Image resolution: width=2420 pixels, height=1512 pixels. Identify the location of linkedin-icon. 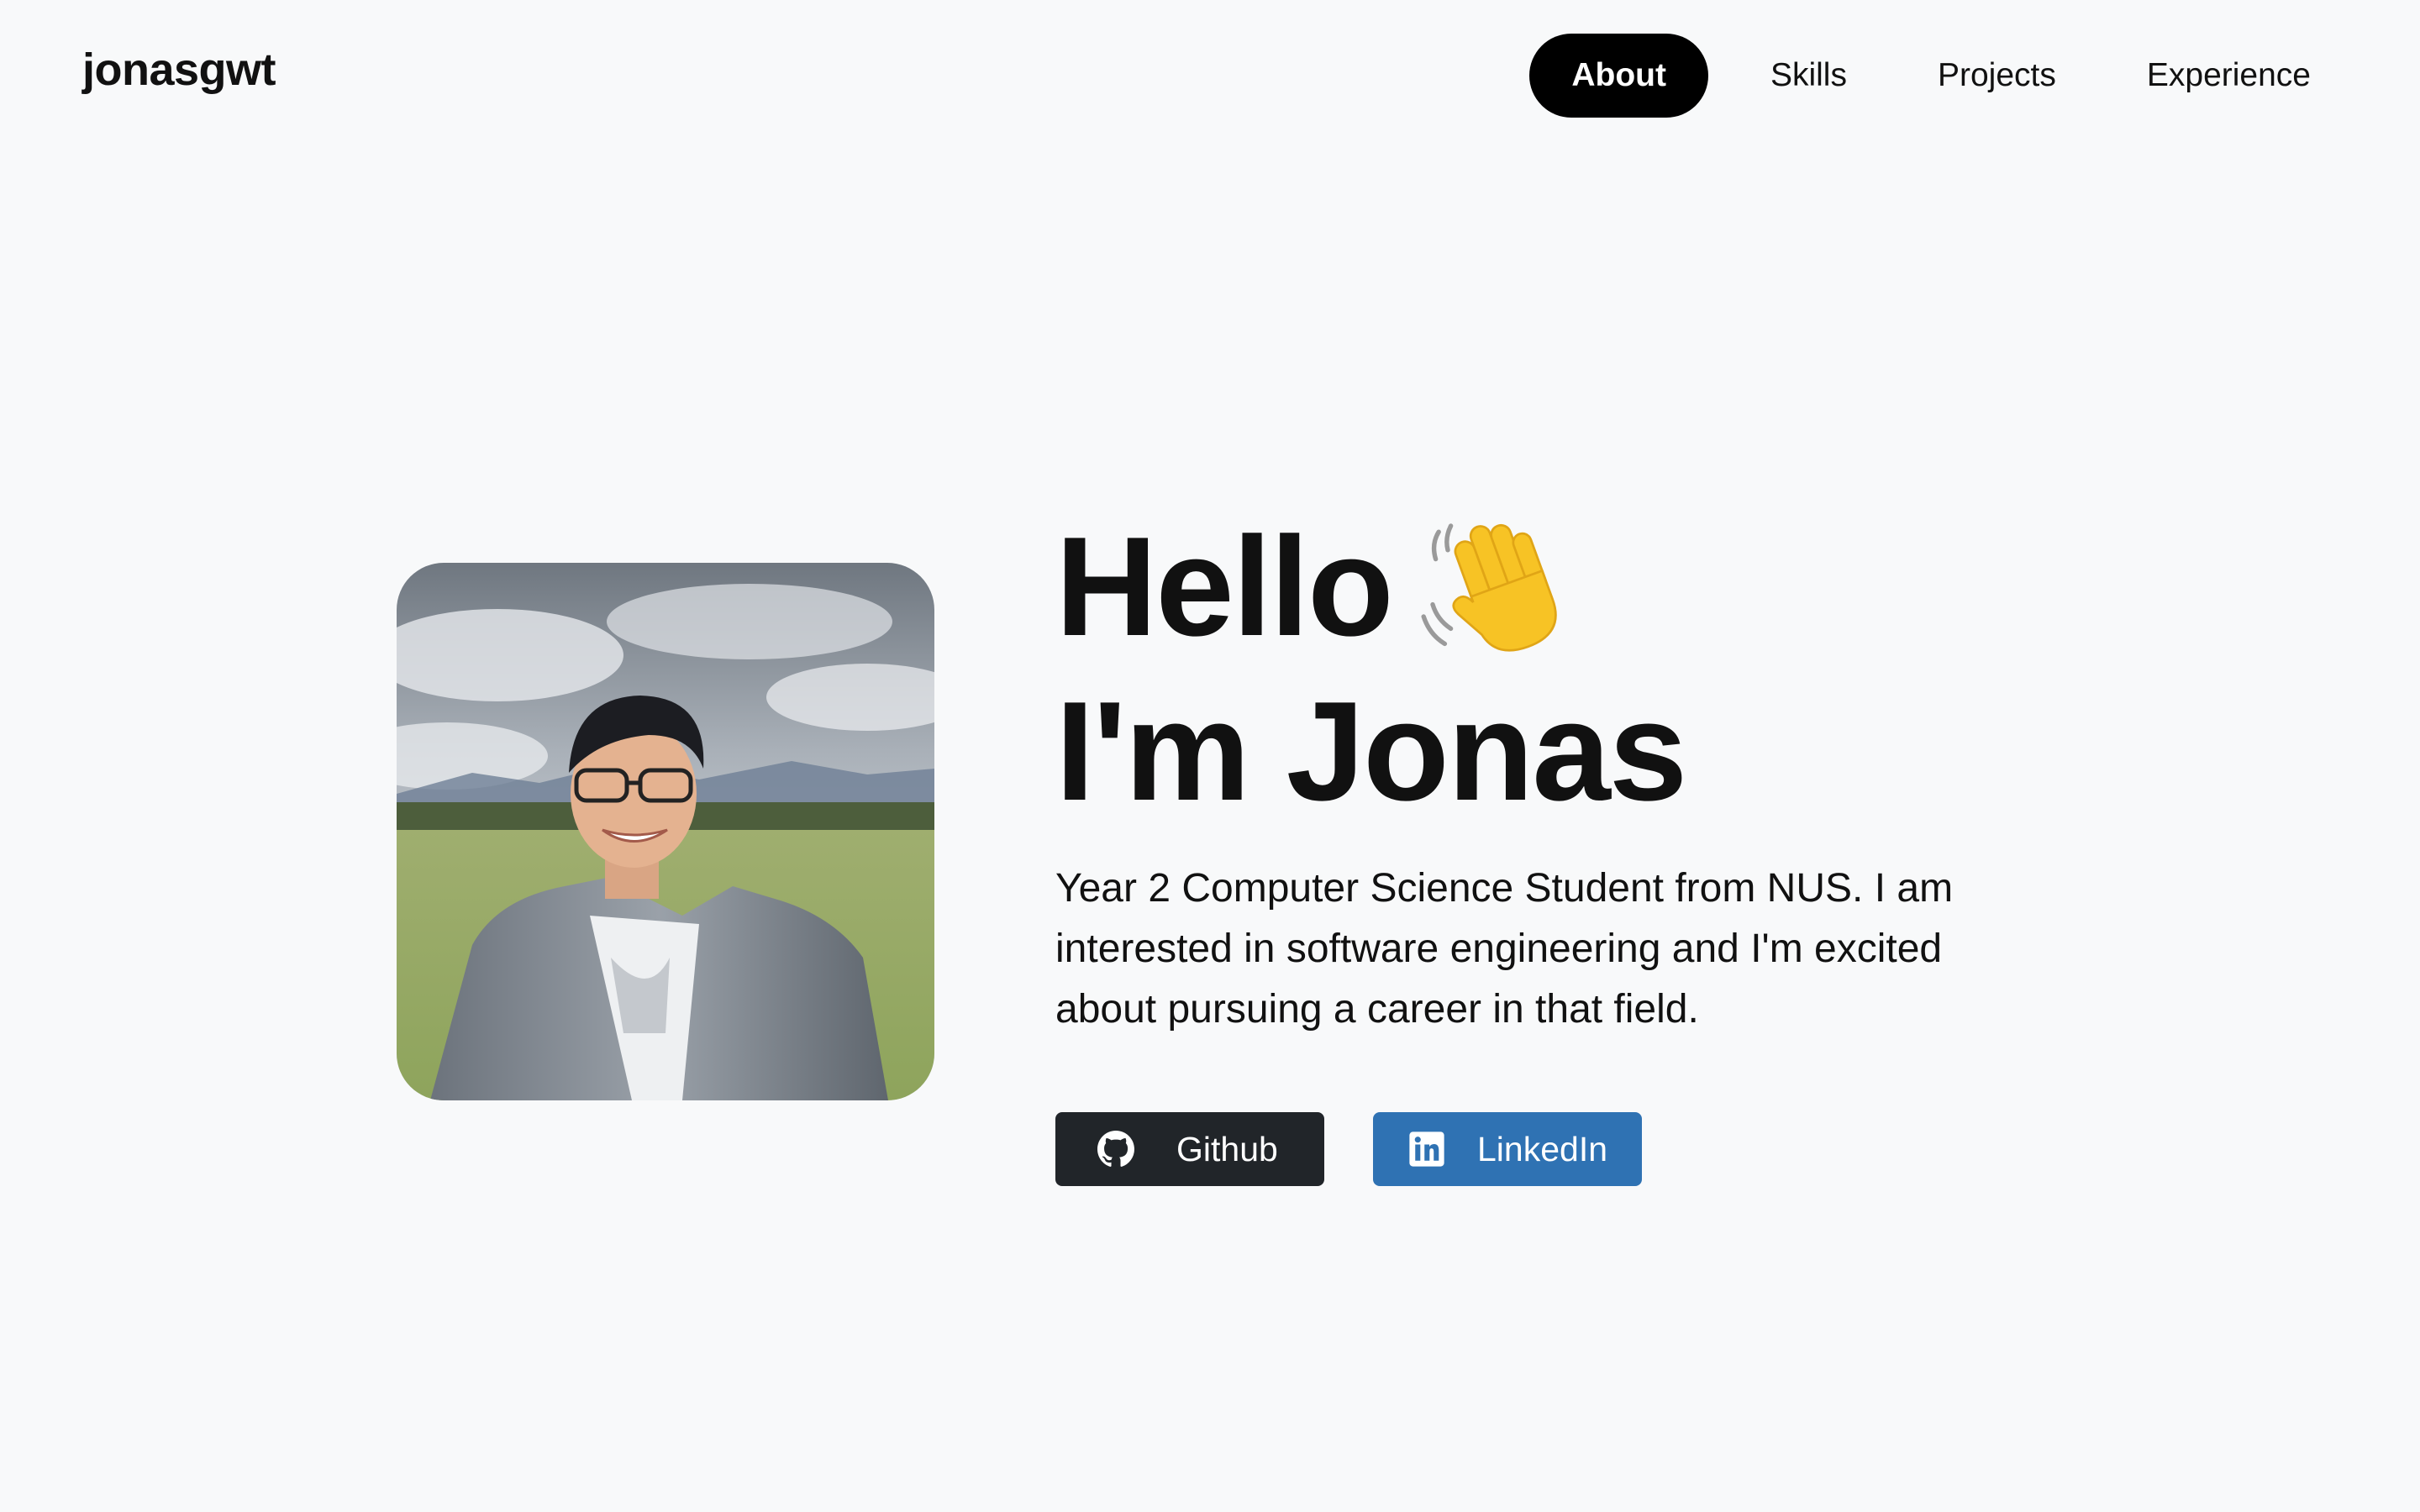
(1426, 1149).